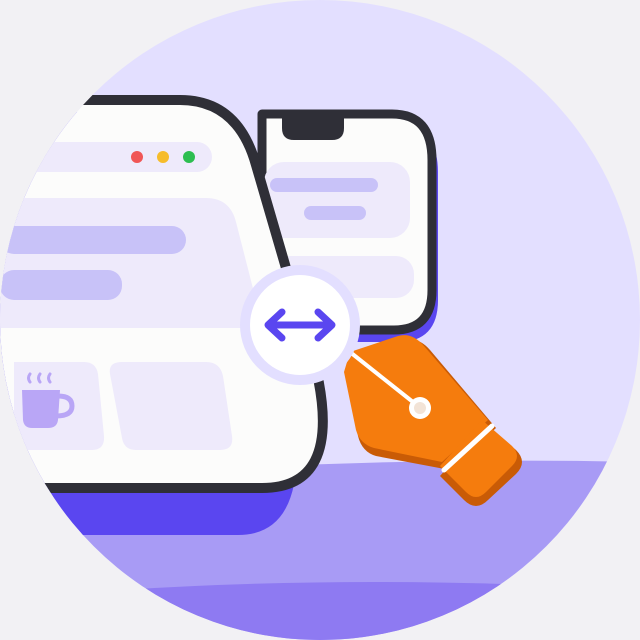 The height and width of the screenshot is (640, 640). I want to click on close-dot-icon, so click(137, 157).